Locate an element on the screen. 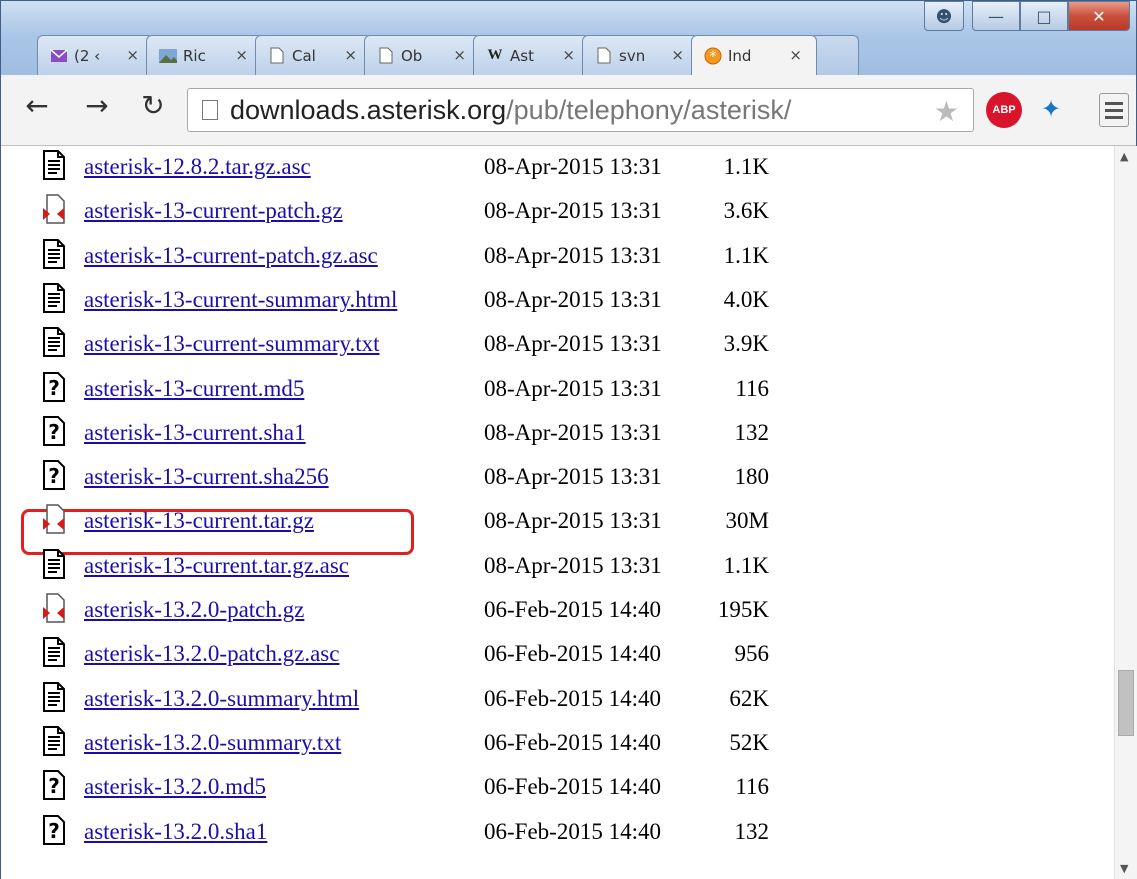 This screenshot has height=879, width=1137. file-link: asterisk-13.2.0-summary.txt is located at coordinates (212, 743).